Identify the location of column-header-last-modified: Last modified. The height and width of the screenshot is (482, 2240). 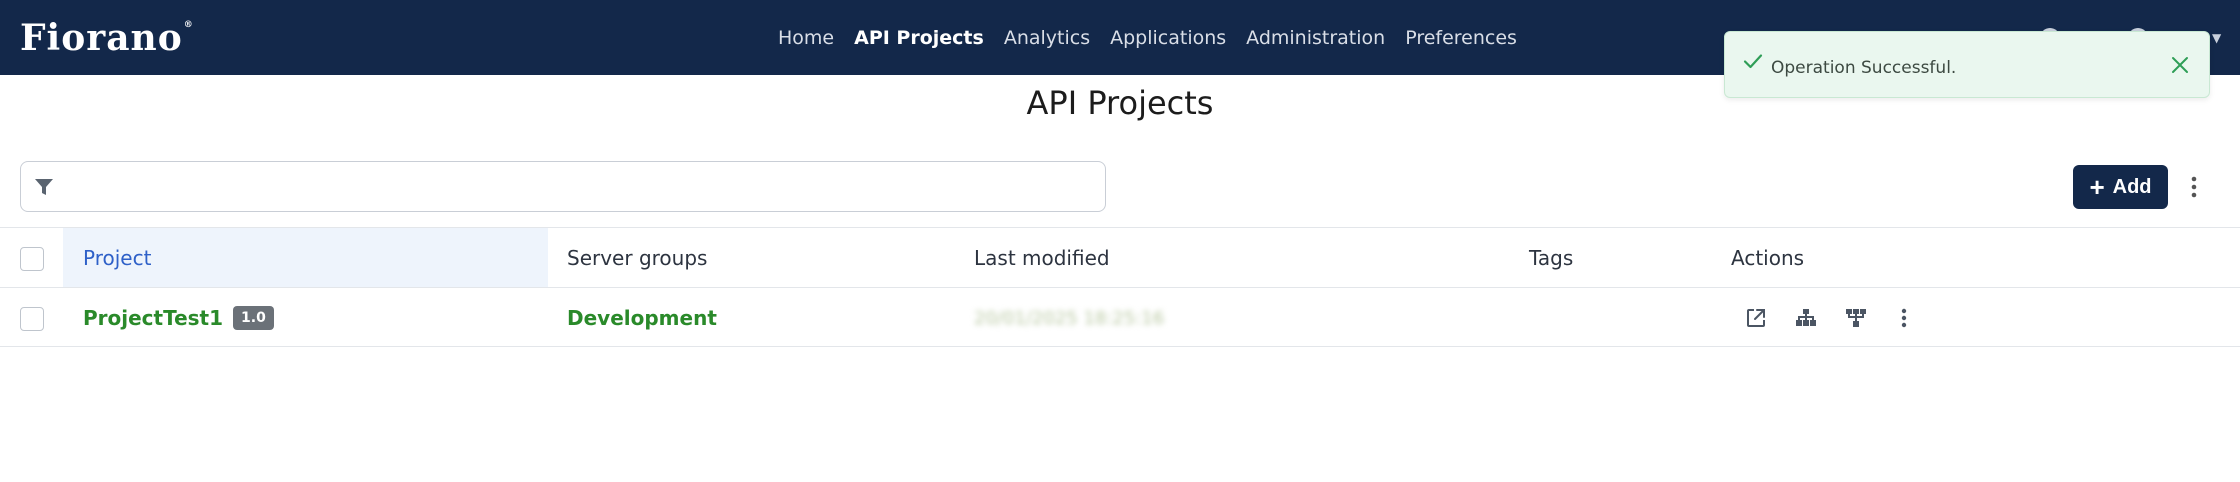
(1042, 258).